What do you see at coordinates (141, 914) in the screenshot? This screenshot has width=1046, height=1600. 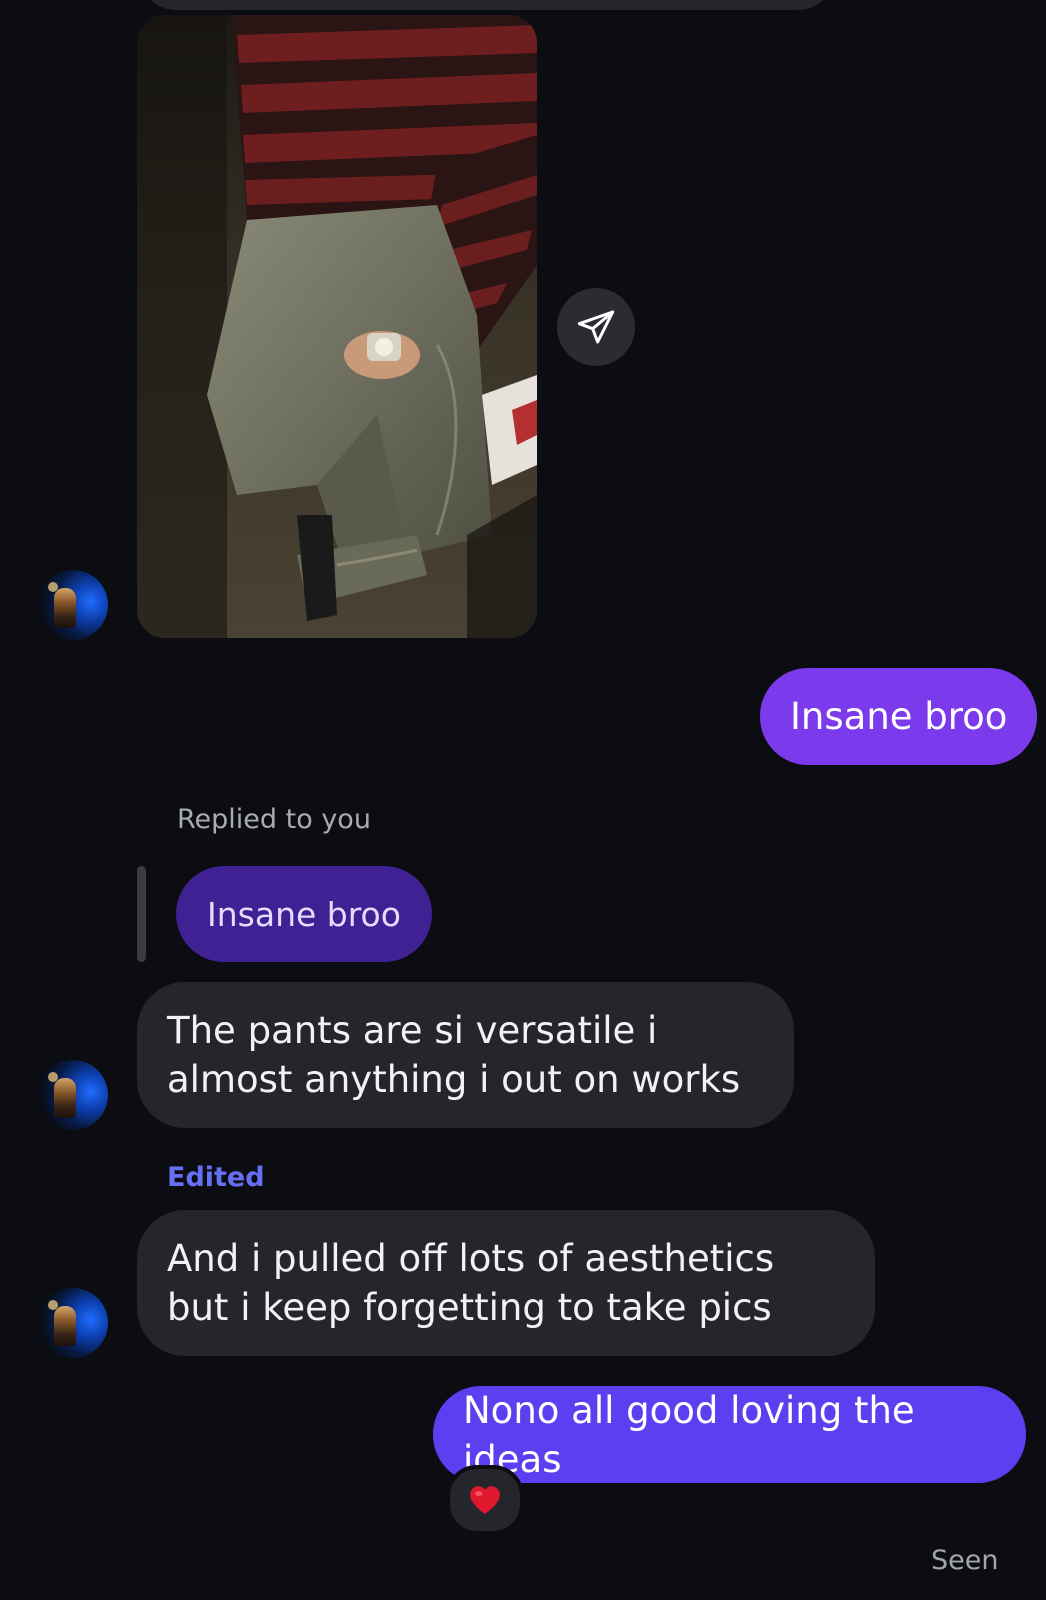 I see `reply-indicator-bar` at bounding box center [141, 914].